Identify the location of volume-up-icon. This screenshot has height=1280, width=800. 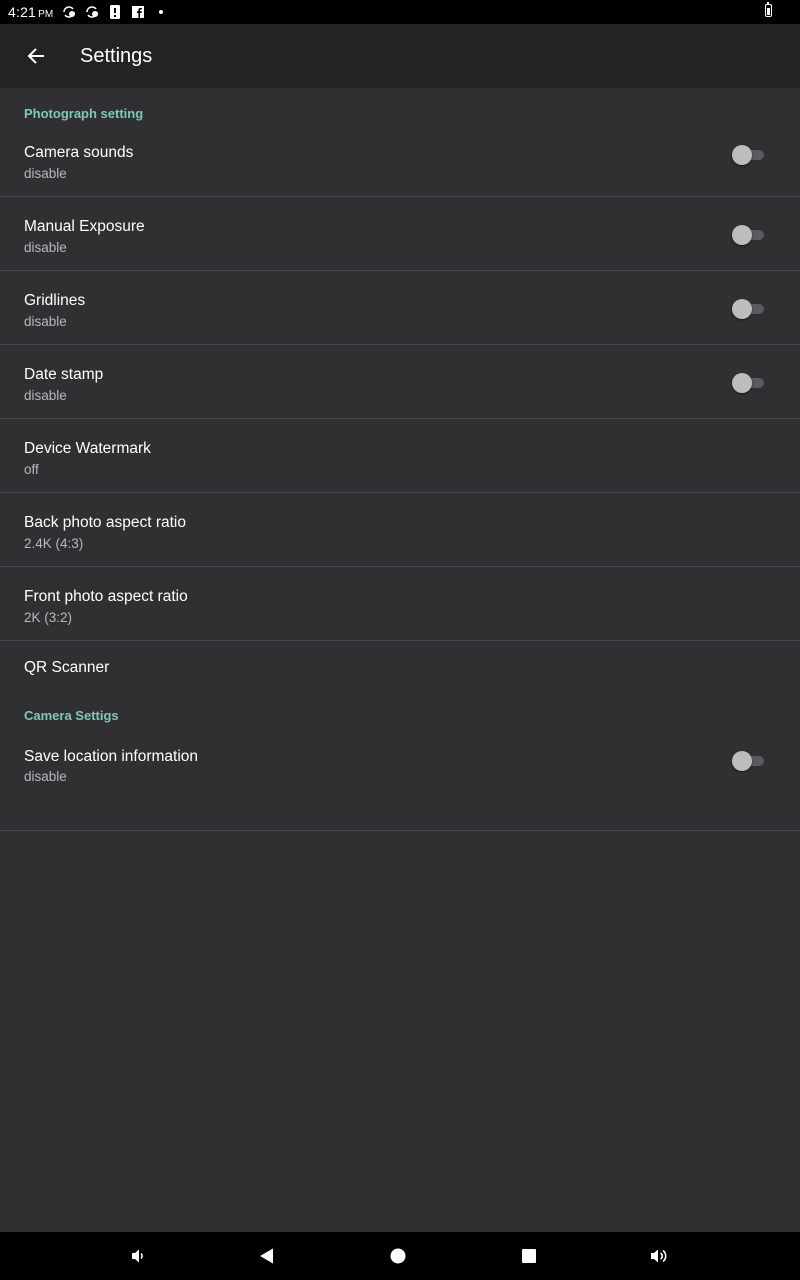
(659, 1256).